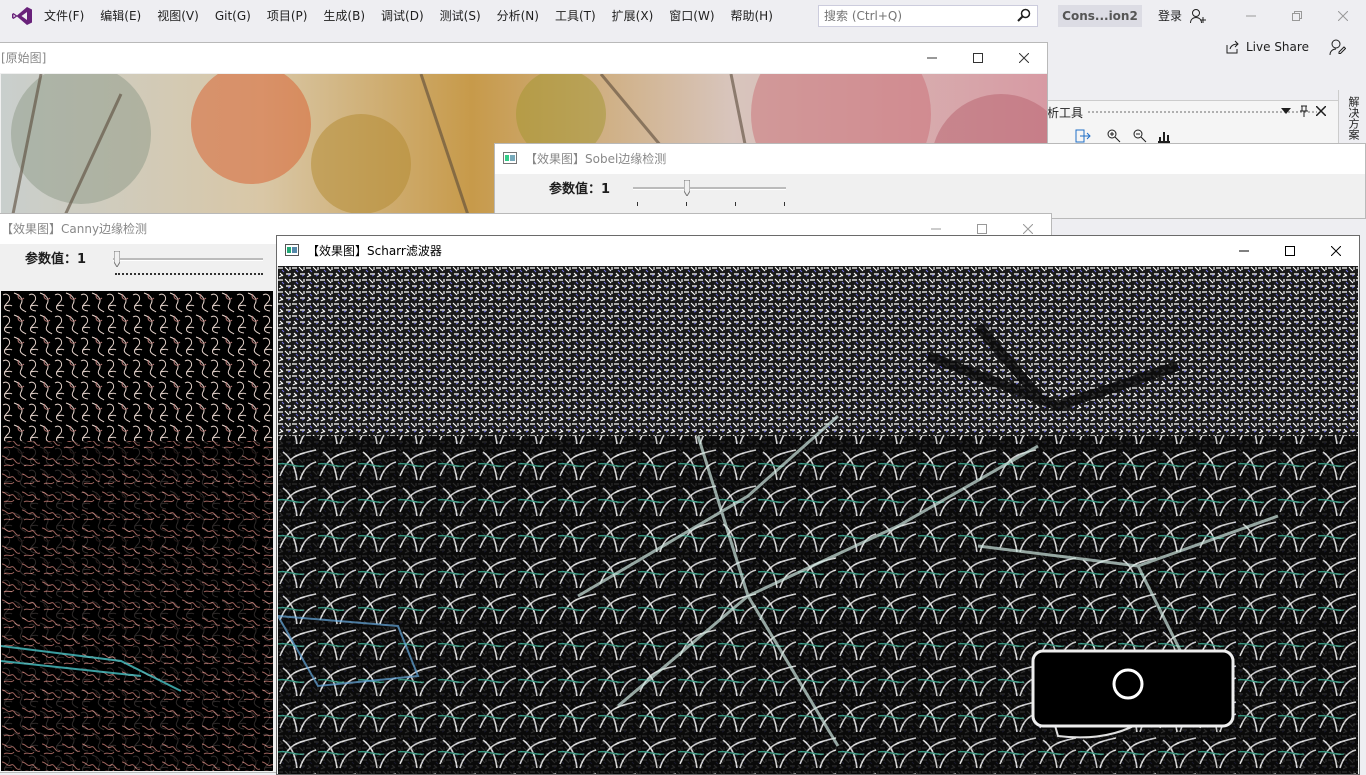 Image resolution: width=1366 pixels, height=775 pixels. What do you see at coordinates (1065, 113) in the screenshot?
I see `tool-window-title: 析工具` at bounding box center [1065, 113].